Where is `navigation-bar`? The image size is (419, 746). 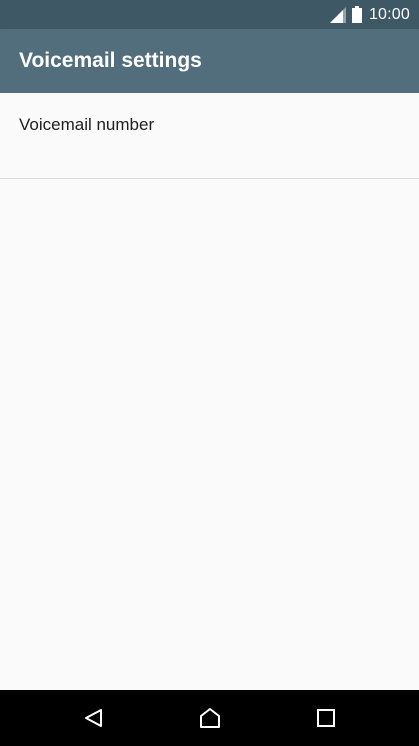 navigation-bar is located at coordinates (209, 718).